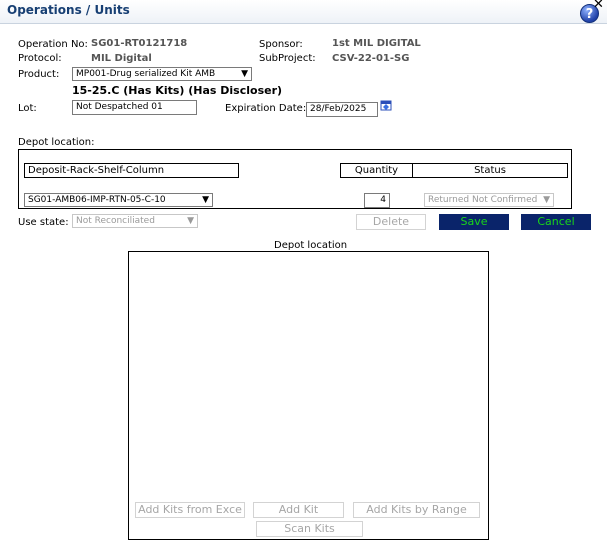  What do you see at coordinates (287, 58) in the screenshot?
I see `subproject-label: SubProject:` at bounding box center [287, 58].